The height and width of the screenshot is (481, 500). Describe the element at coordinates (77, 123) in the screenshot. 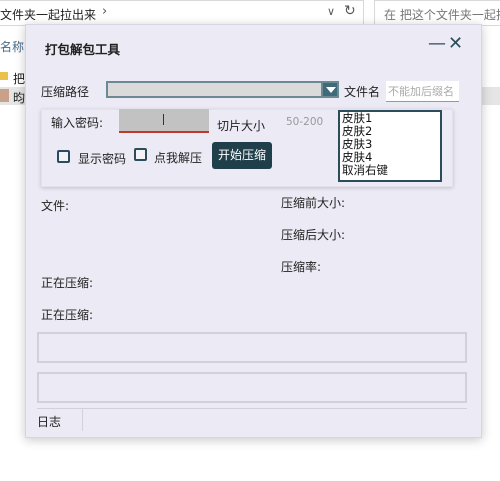

I see `password-label: 输入密码:` at that location.